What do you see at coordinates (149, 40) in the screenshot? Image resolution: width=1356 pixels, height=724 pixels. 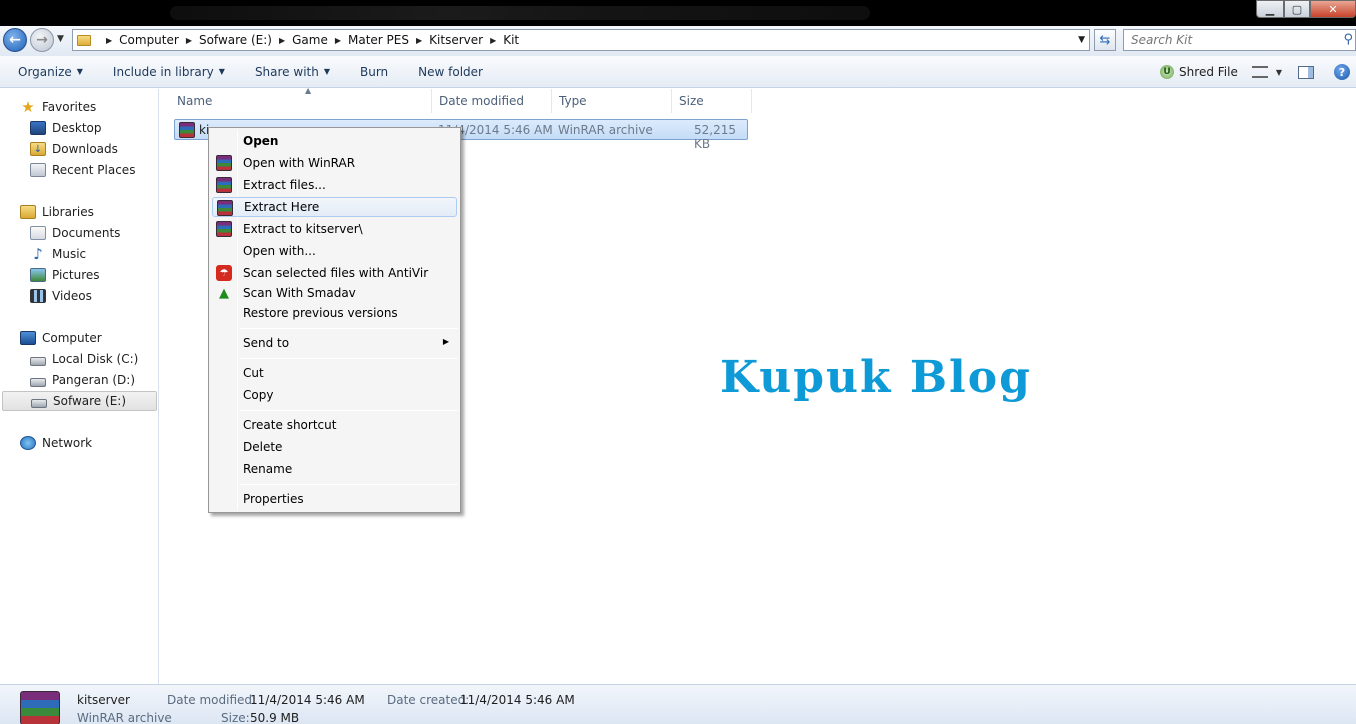 I see `breadcrumb-computer: Computer` at bounding box center [149, 40].